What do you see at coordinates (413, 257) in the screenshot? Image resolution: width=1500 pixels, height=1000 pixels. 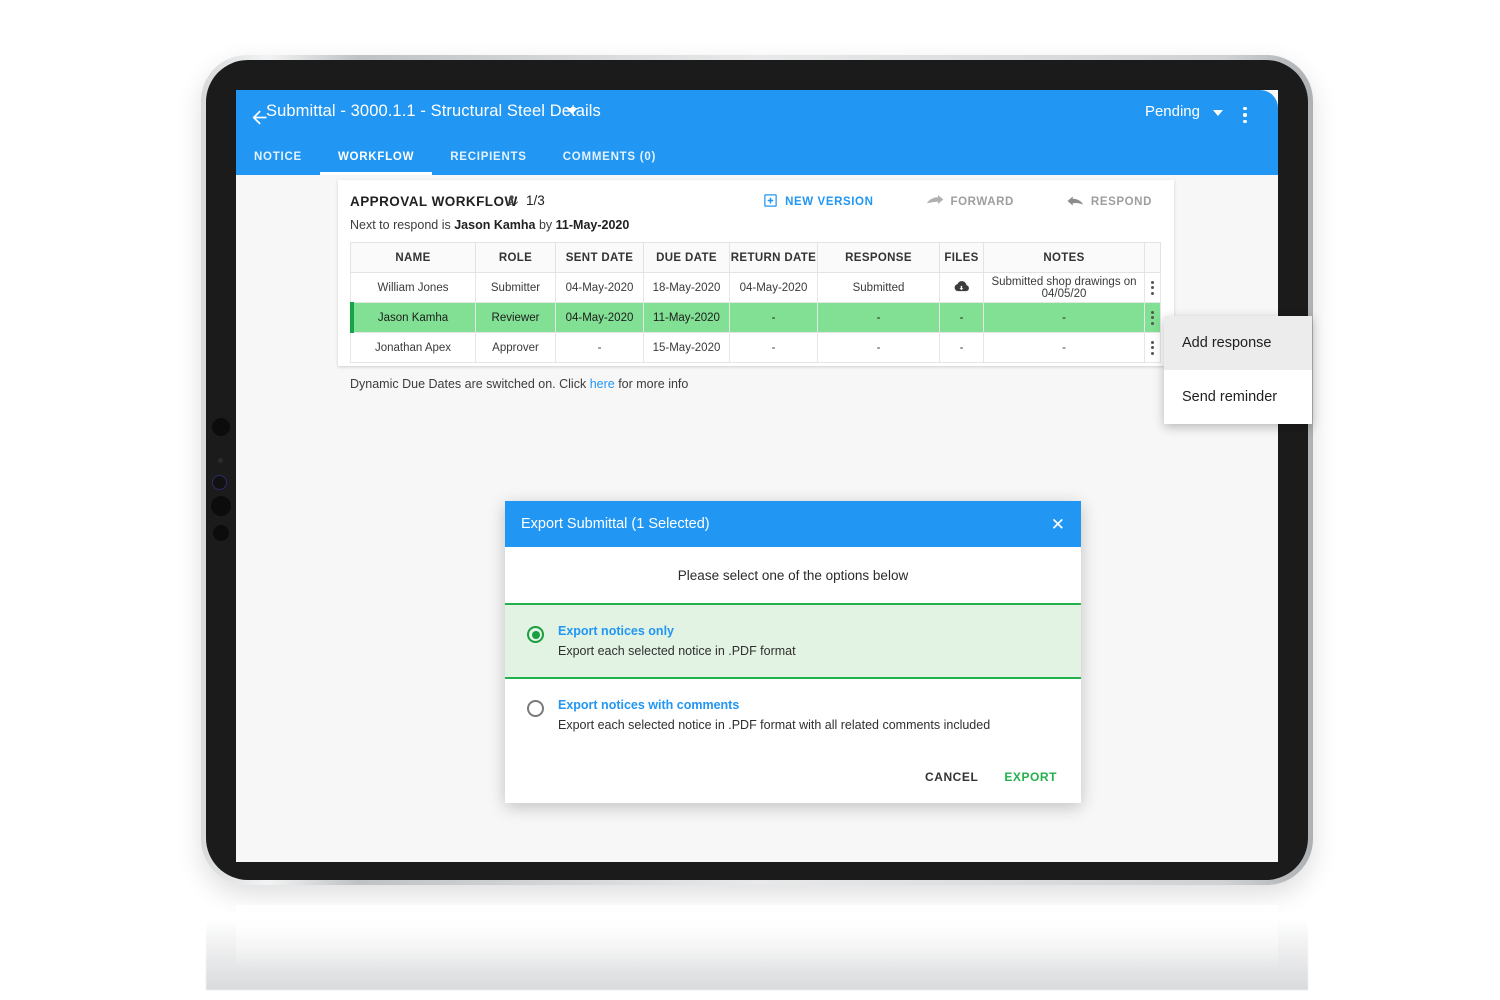 I see `col-name: NAME` at bounding box center [413, 257].